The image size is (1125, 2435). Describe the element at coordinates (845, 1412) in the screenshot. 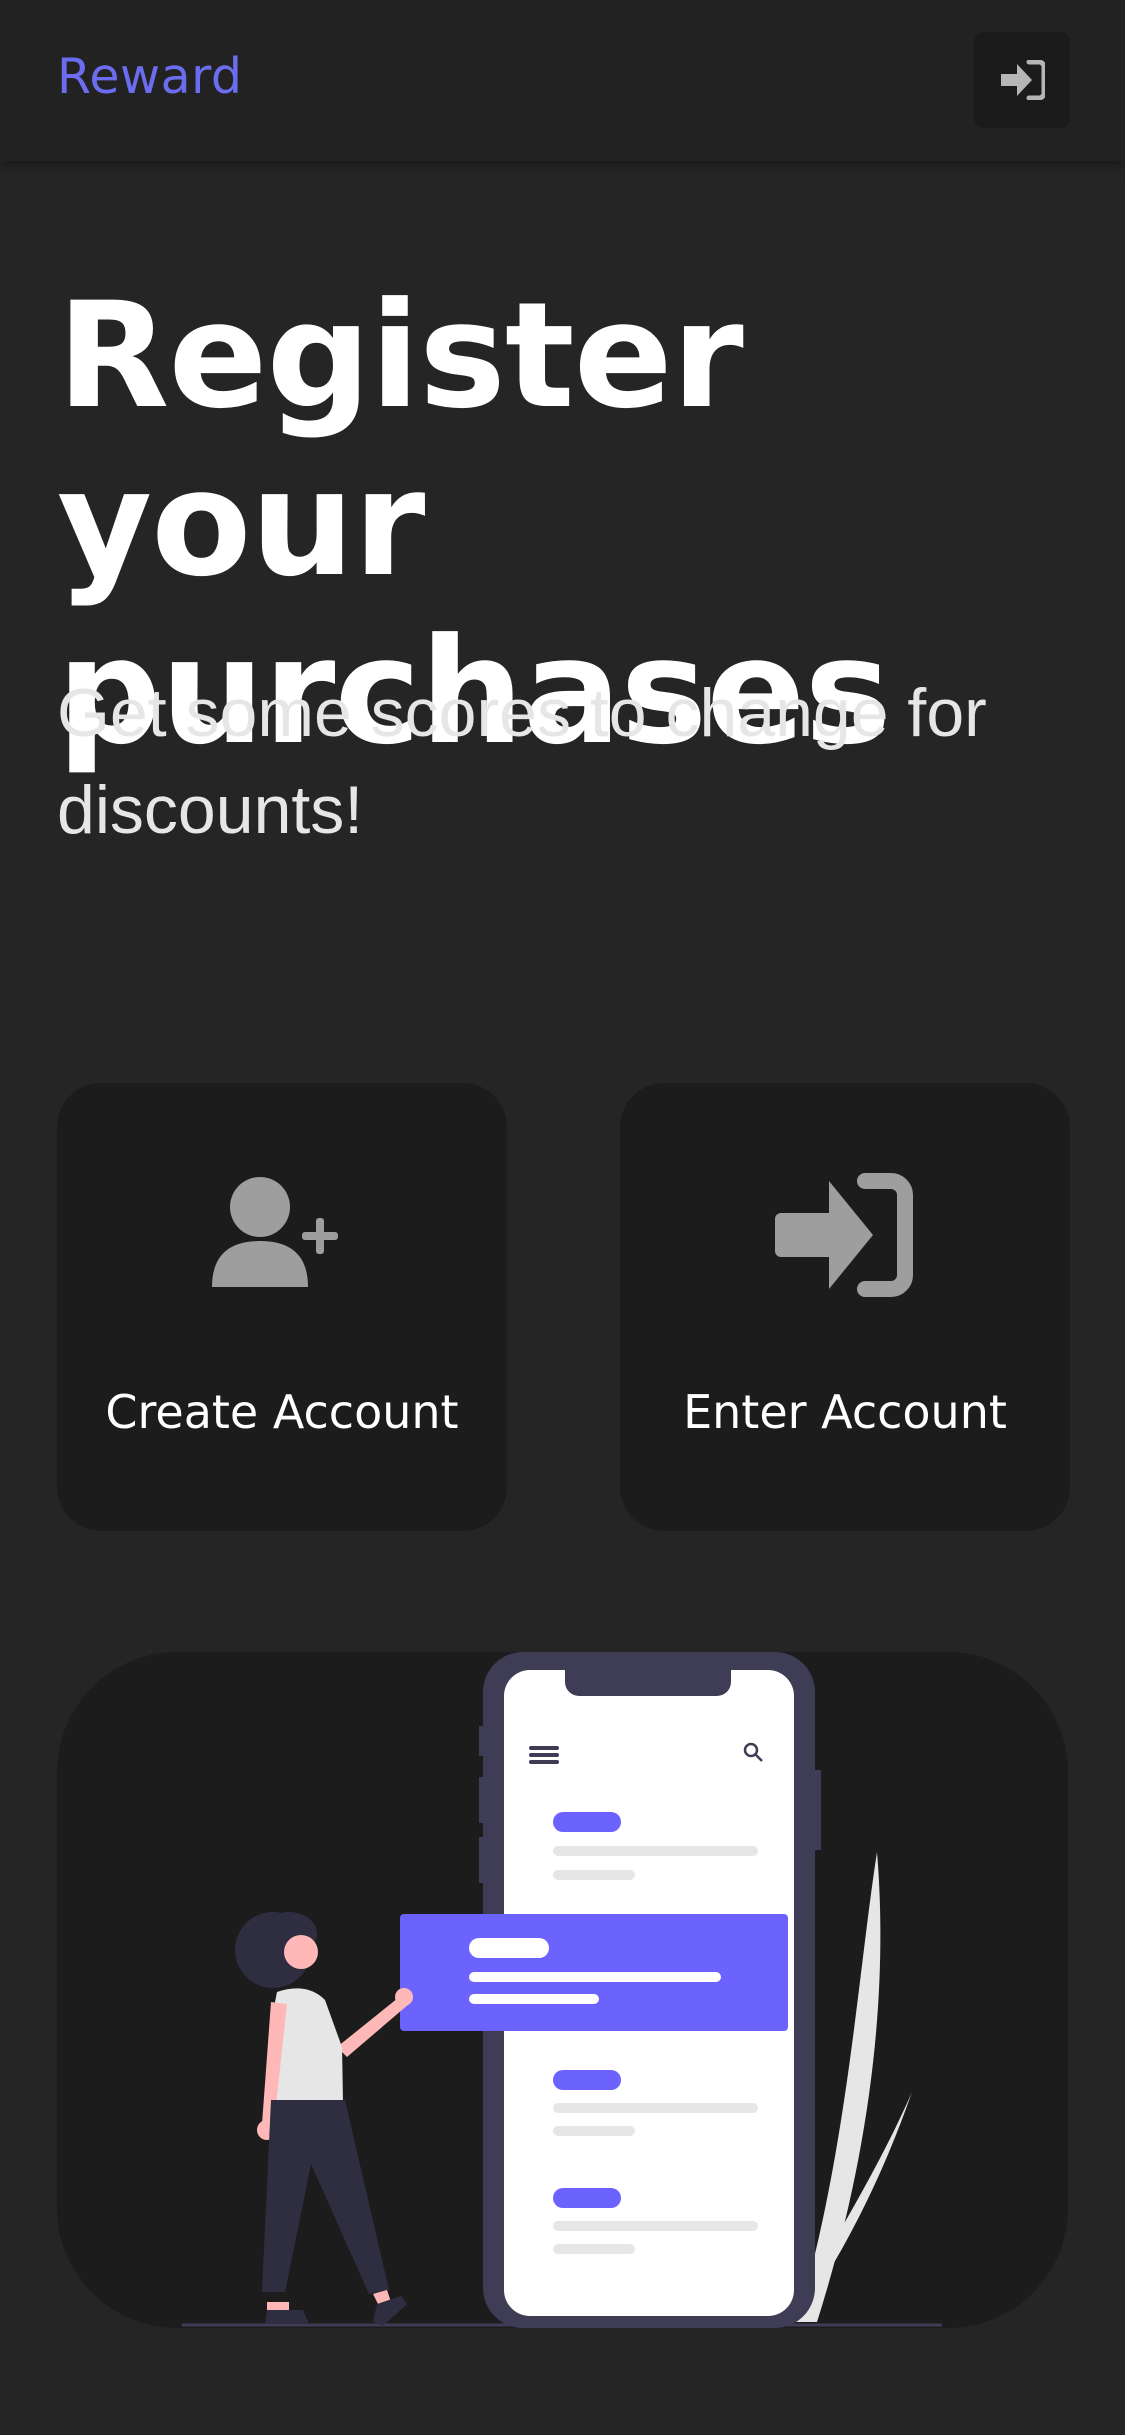

I see `enter-account-label: Enter Account` at that location.